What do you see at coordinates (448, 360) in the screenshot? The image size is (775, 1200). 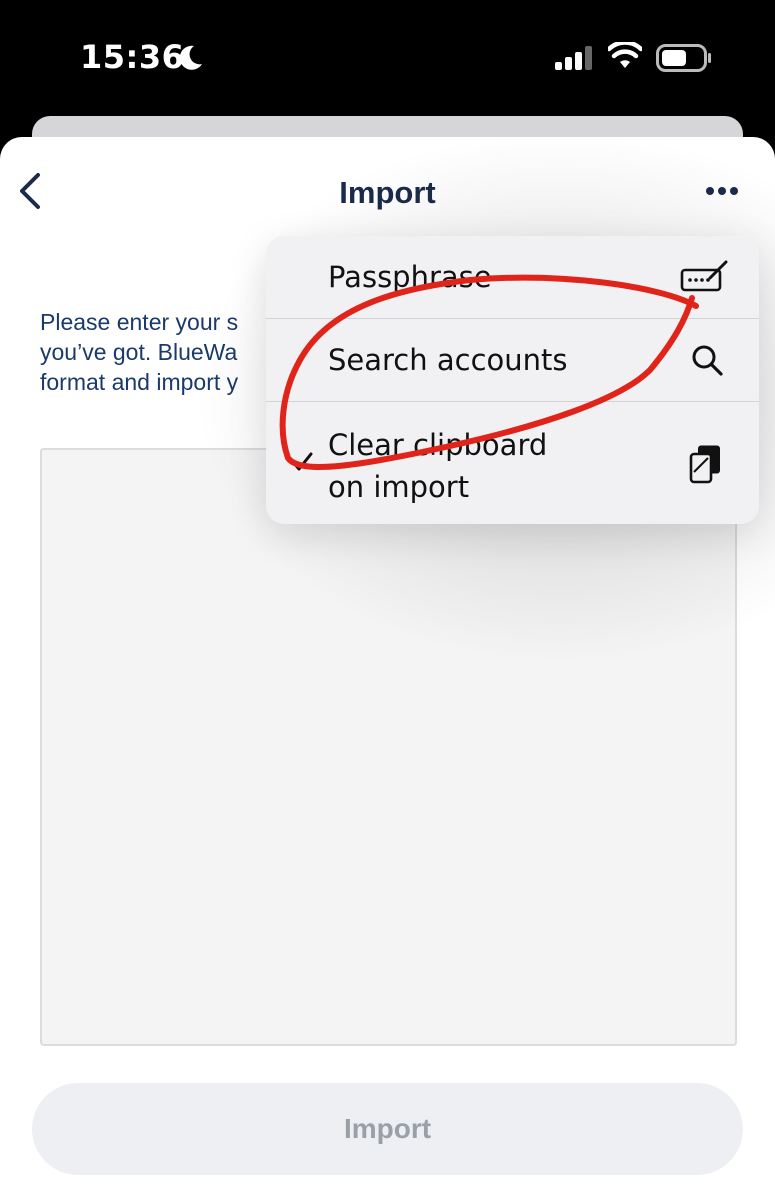 I see `menu-item-label: Search accounts` at bounding box center [448, 360].